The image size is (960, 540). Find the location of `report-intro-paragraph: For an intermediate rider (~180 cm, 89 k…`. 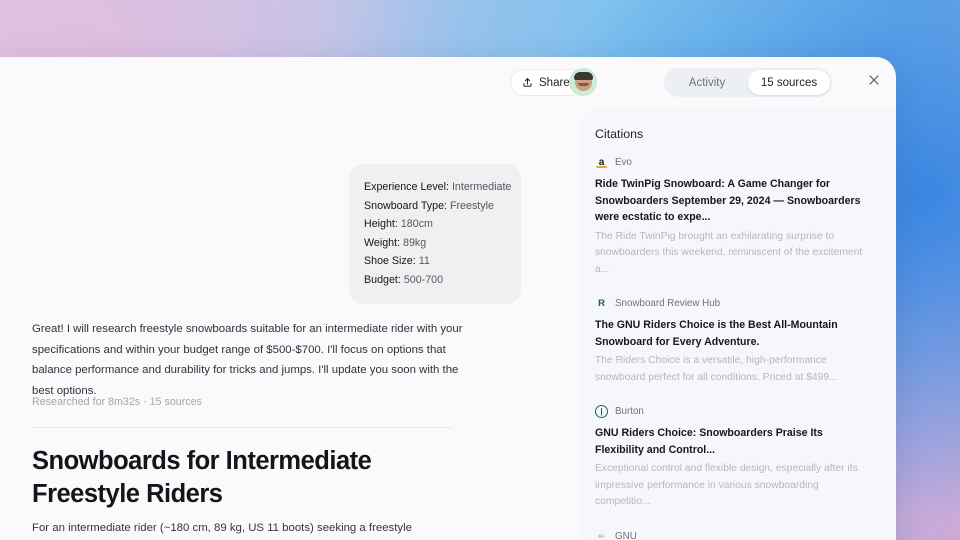

report-intro-paragraph: For an intermediate rider (~180 cm, 89 k… is located at coordinates (222, 528).